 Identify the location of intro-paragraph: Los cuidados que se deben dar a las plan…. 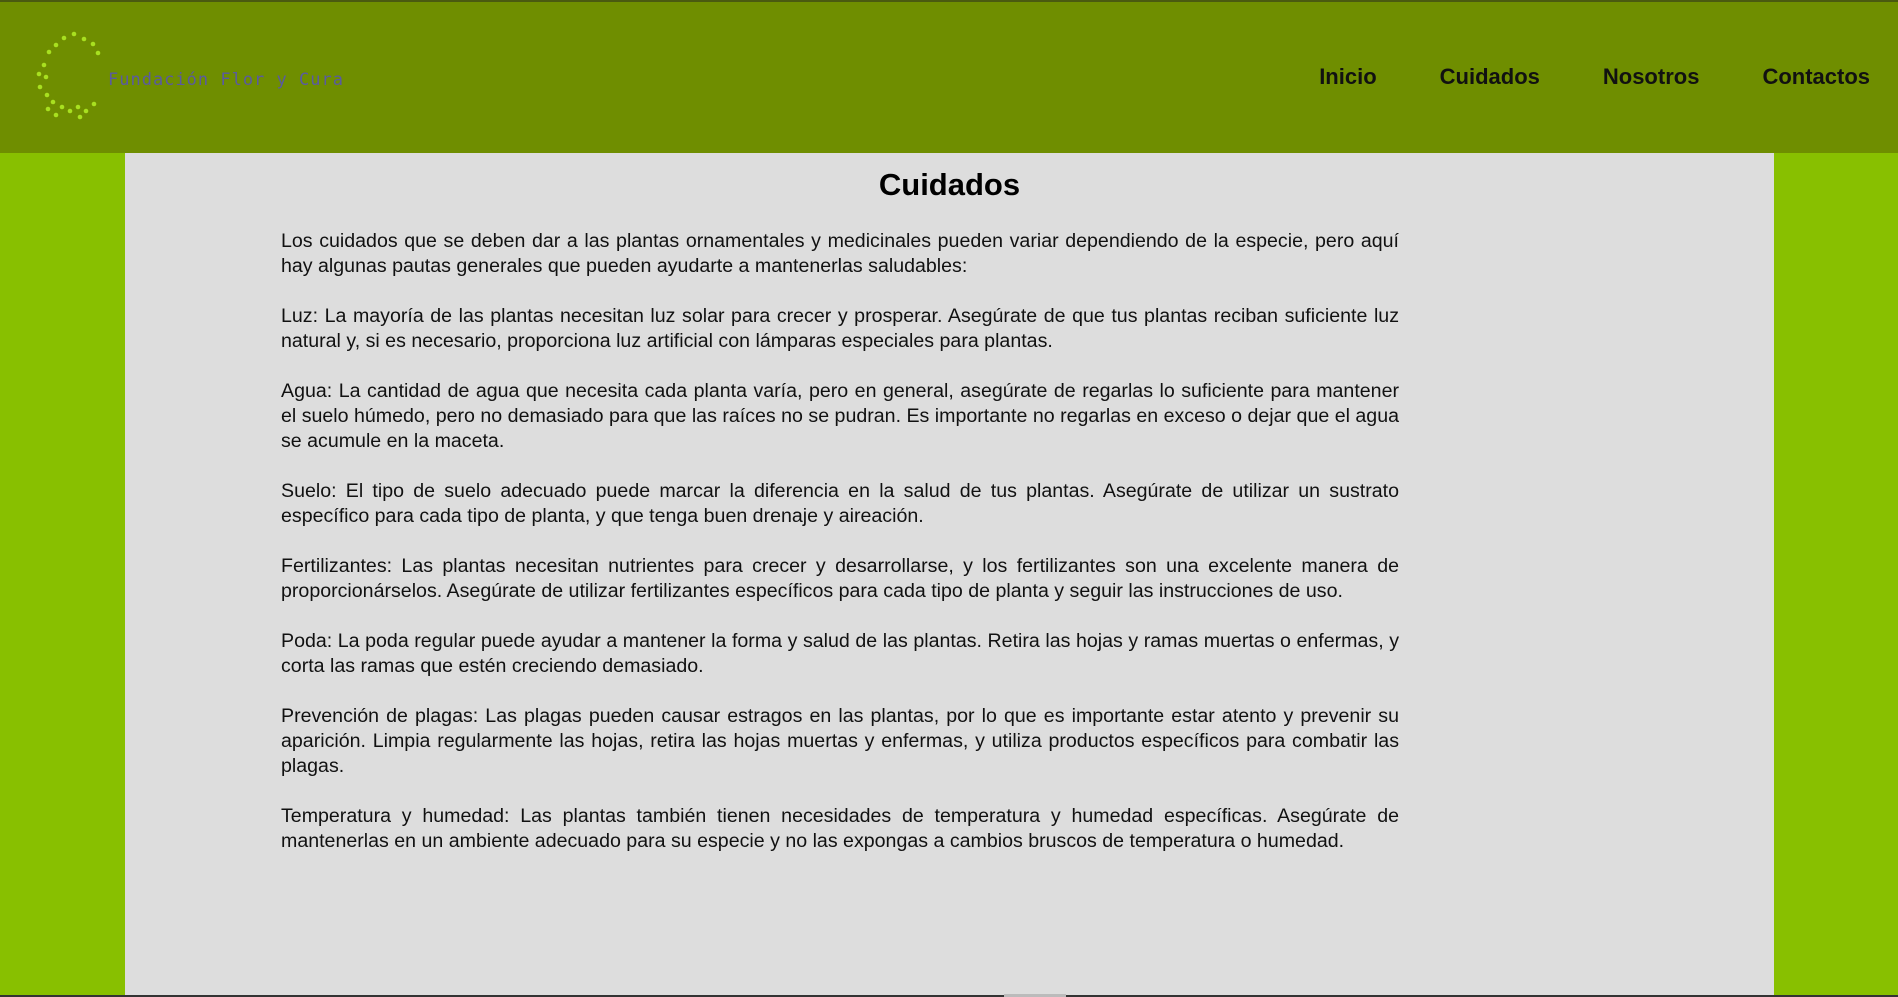
(840, 253).